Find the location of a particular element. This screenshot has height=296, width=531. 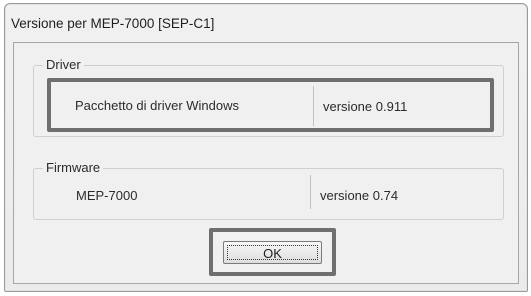

ok-button-label: OK is located at coordinates (272, 253).